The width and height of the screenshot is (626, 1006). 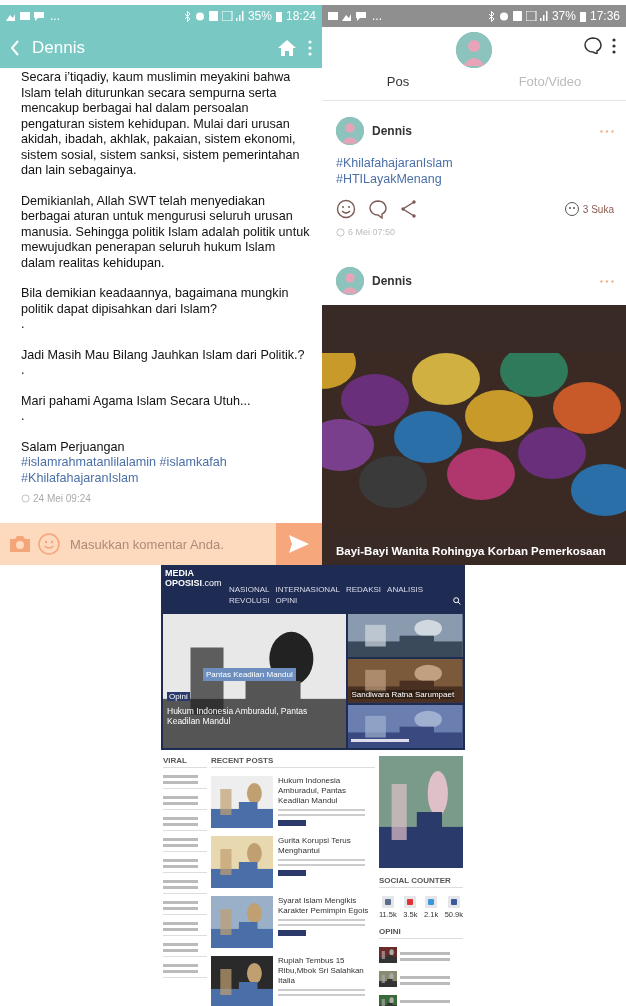 I want to click on post-title: Syarat Islam Mengikis Karakter Pemimpin Egois, so click(x=326, y=906).